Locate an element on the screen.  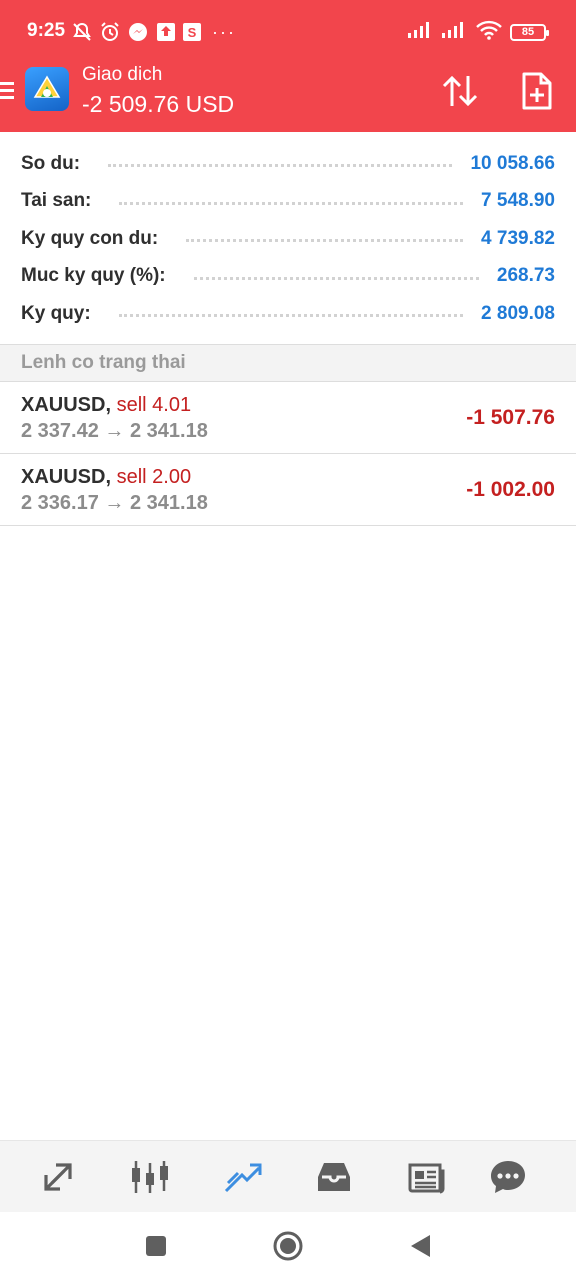
chat-icon is located at coordinates (508, 1177).